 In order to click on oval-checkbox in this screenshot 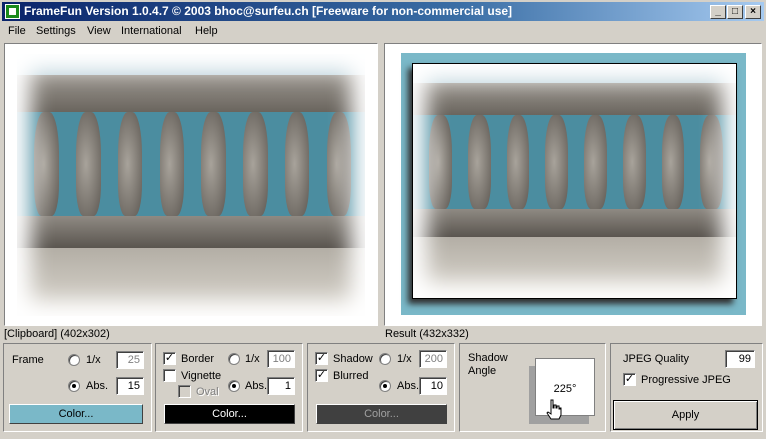, I will do `click(184, 391)`.